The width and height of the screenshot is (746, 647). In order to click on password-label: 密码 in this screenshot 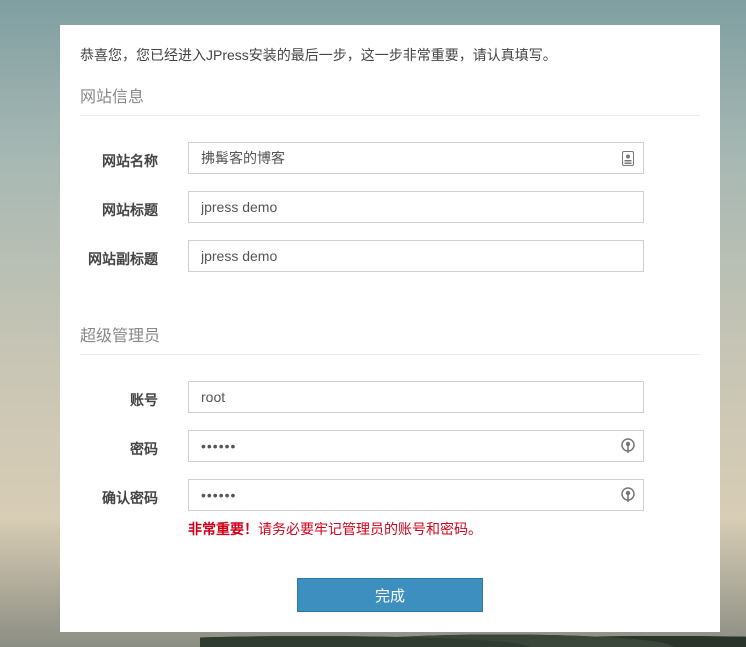, I will do `click(144, 450)`.